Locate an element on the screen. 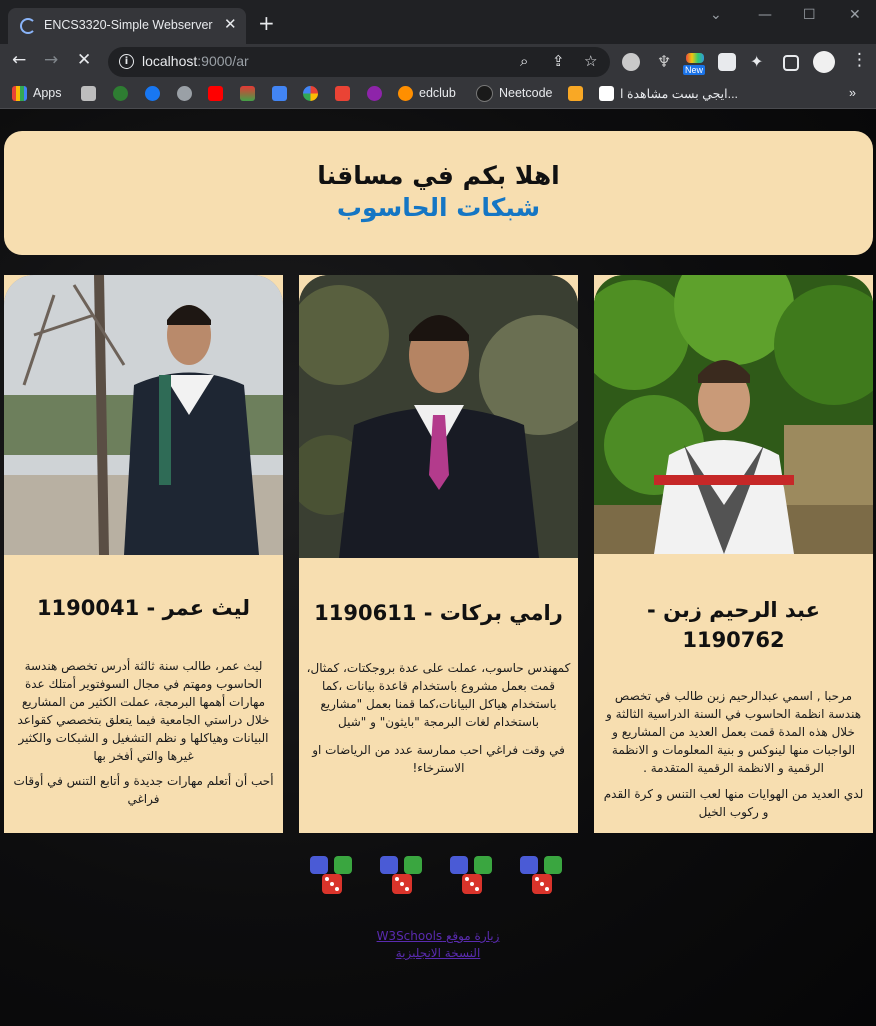 This screenshot has height=1026, width=876. edclub-icon is located at coordinates (405, 93).